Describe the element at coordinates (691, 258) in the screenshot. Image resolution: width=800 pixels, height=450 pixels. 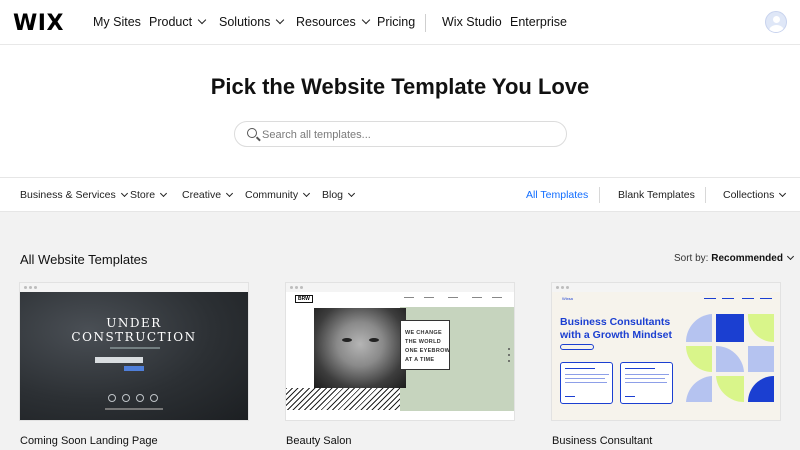
I see `sort-label: Sort by:` at that location.